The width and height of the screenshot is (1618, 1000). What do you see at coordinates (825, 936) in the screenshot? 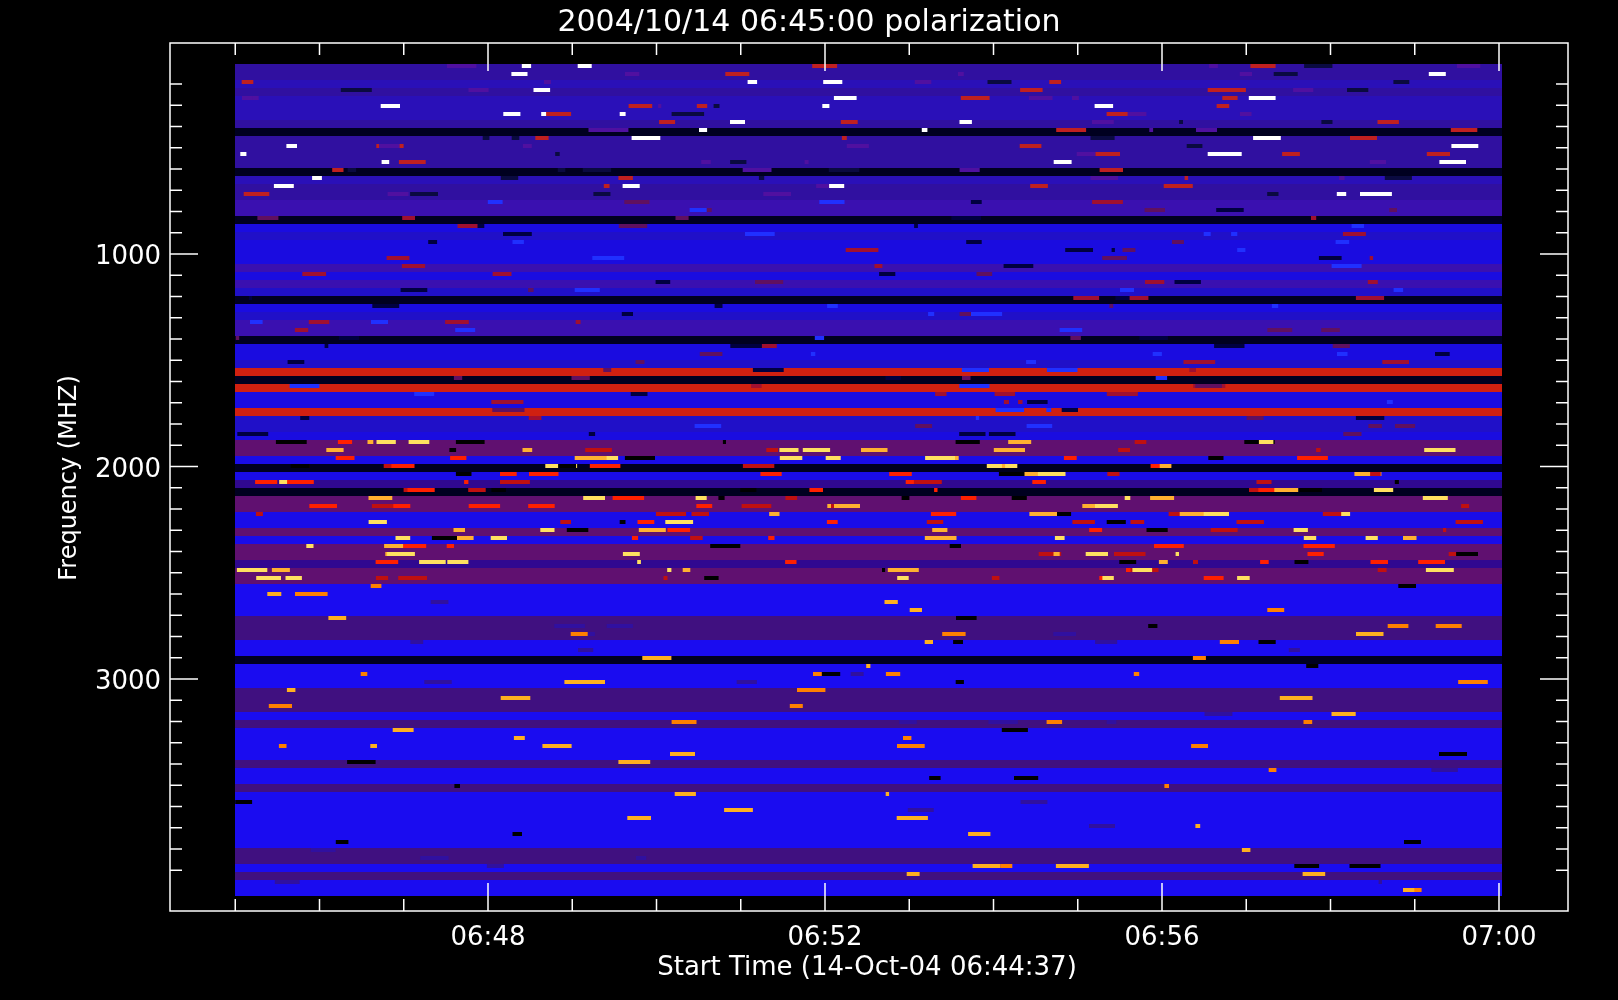
I see `x-tick-label: 06:52` at bounding box center [825, 936].